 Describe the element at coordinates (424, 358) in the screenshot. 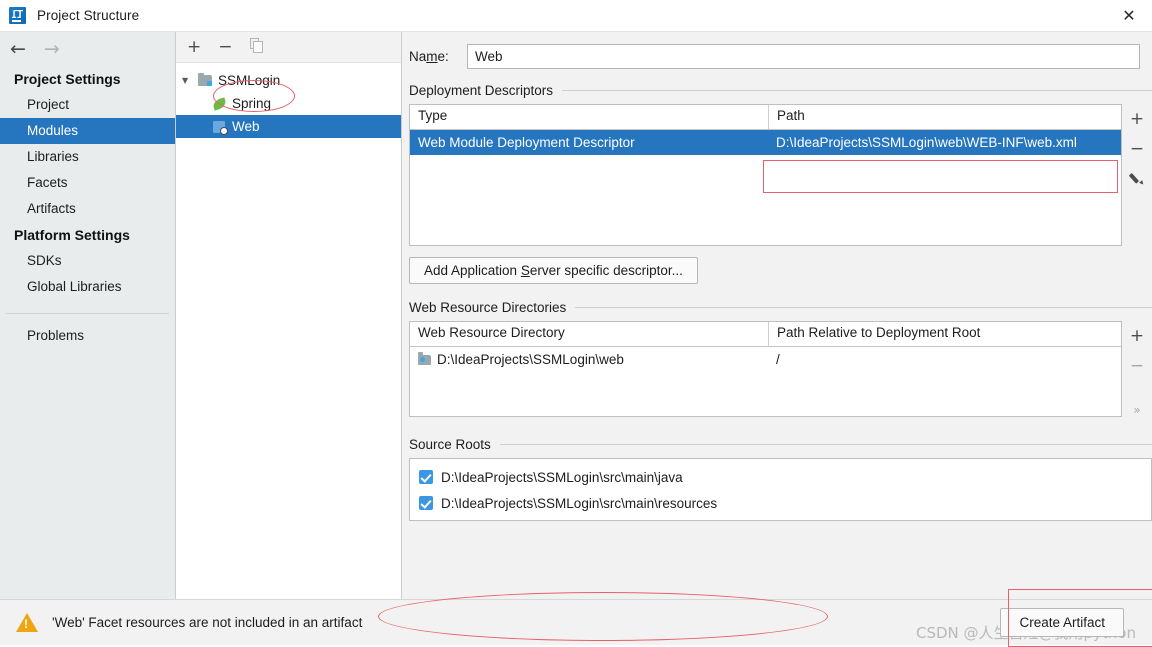

I see `folder-icon` at that location.